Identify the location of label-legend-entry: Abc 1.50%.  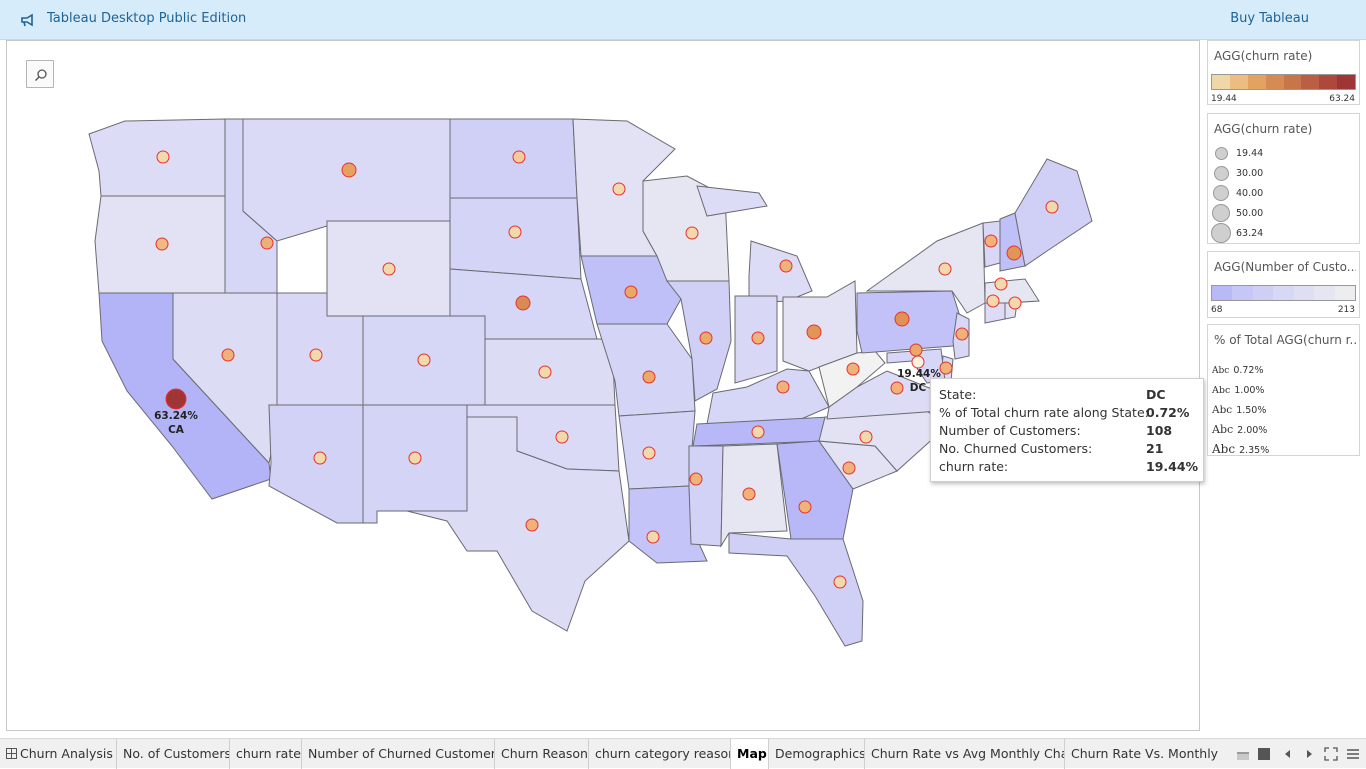
(1239, 410).